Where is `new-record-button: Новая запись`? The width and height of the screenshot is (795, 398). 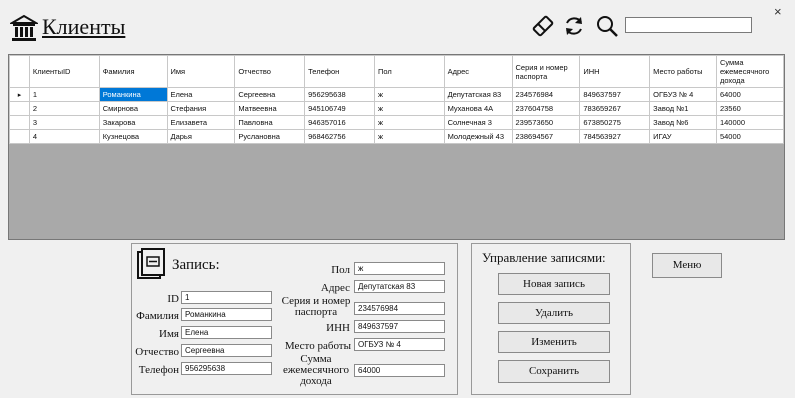 new-record-button: Новая запись is located at coordinates (554, 284).